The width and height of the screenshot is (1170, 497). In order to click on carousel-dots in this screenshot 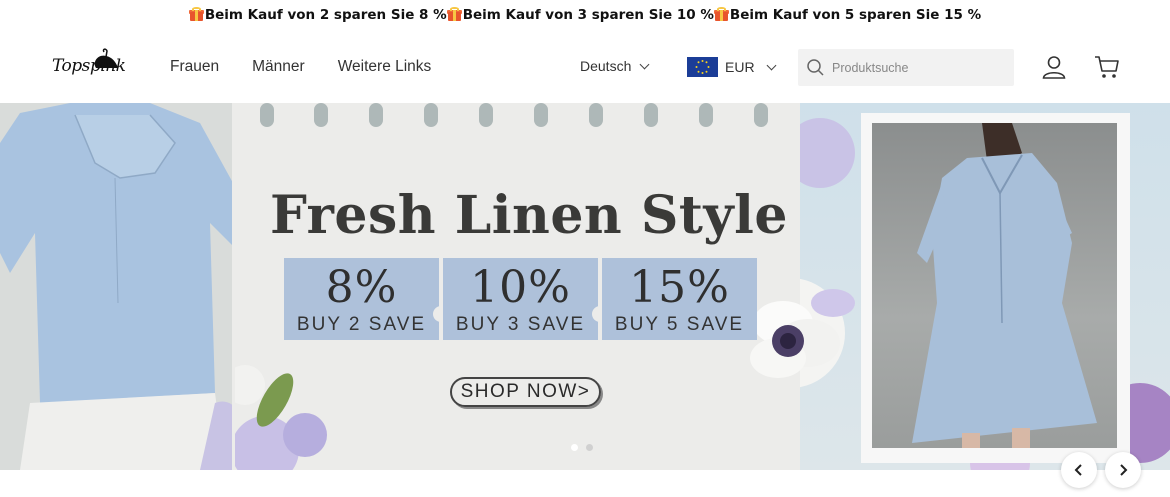, I will do `click(582, 447)`.